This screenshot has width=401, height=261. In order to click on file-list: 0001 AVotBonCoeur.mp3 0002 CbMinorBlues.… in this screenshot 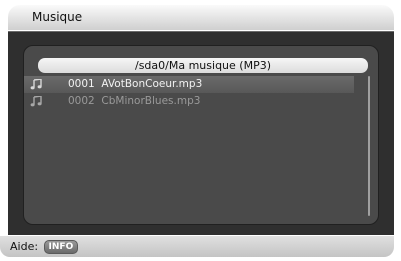, I will do `click(189, 93)`.